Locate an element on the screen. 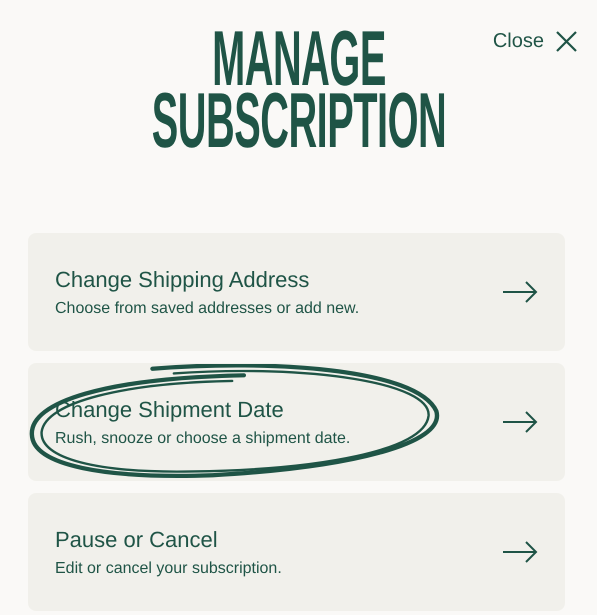  page-title: MANAGE SUBSCRIPTION is located at coordinates (298, 89).